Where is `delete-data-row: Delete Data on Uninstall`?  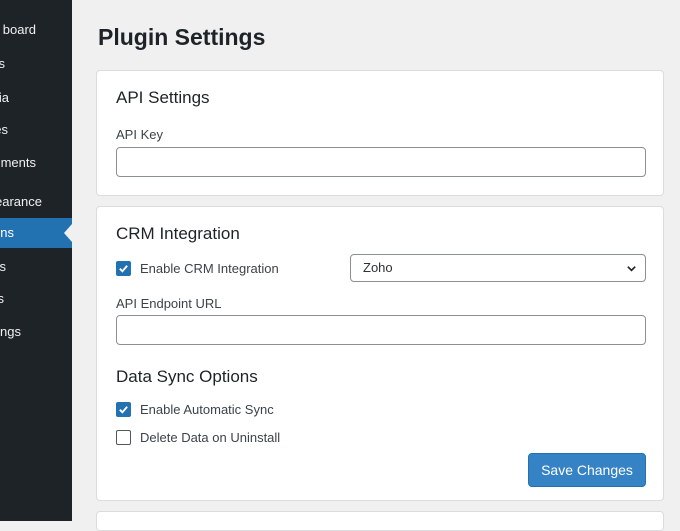
delete-data-row: Delete Data on Uninstall is located at coordinates (198, 437).